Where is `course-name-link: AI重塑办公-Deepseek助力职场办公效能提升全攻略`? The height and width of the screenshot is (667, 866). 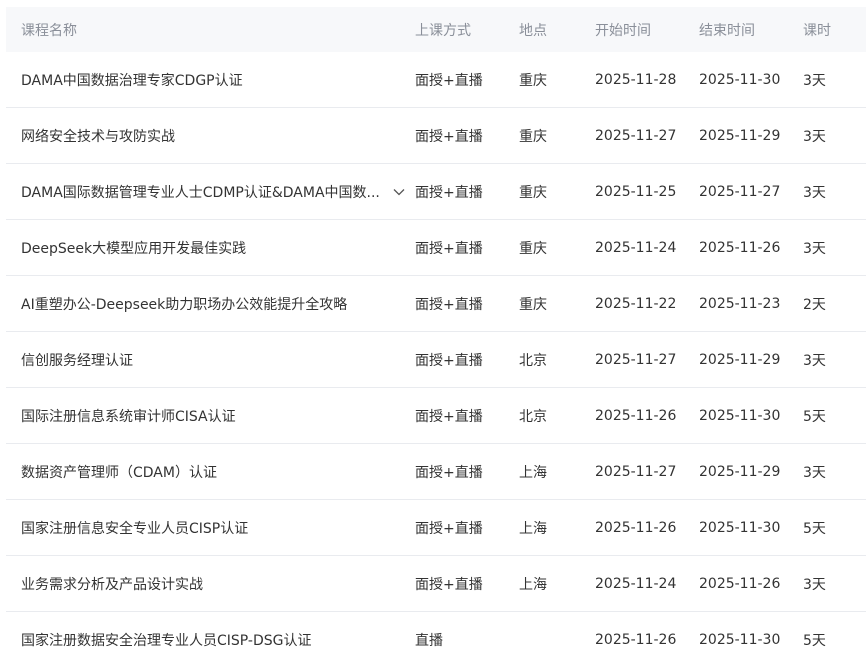
course-name-link: AI重塑办公-Deepseek助力职场办公效能提升全攻略 is located at coordinates (184, 304).